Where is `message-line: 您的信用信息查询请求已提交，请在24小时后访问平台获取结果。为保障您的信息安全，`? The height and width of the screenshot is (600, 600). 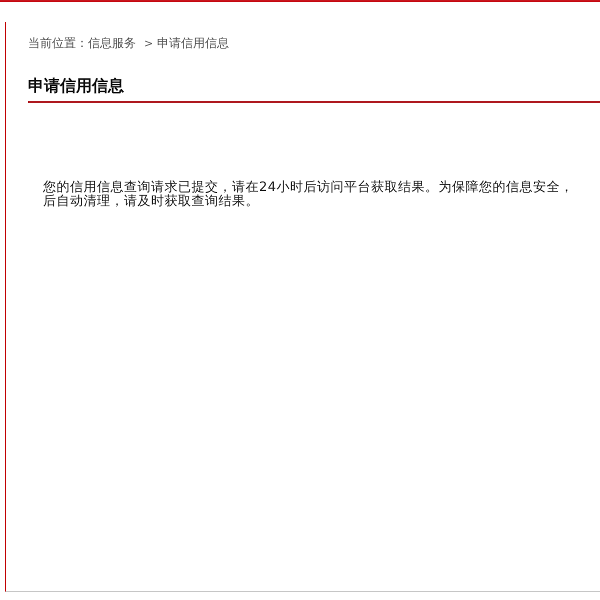 message-line: 您的信用信息查询请求已提交，请在24小时后访问平台获取结果。为保障您的信息安全， is located at coordinates (308, 188).